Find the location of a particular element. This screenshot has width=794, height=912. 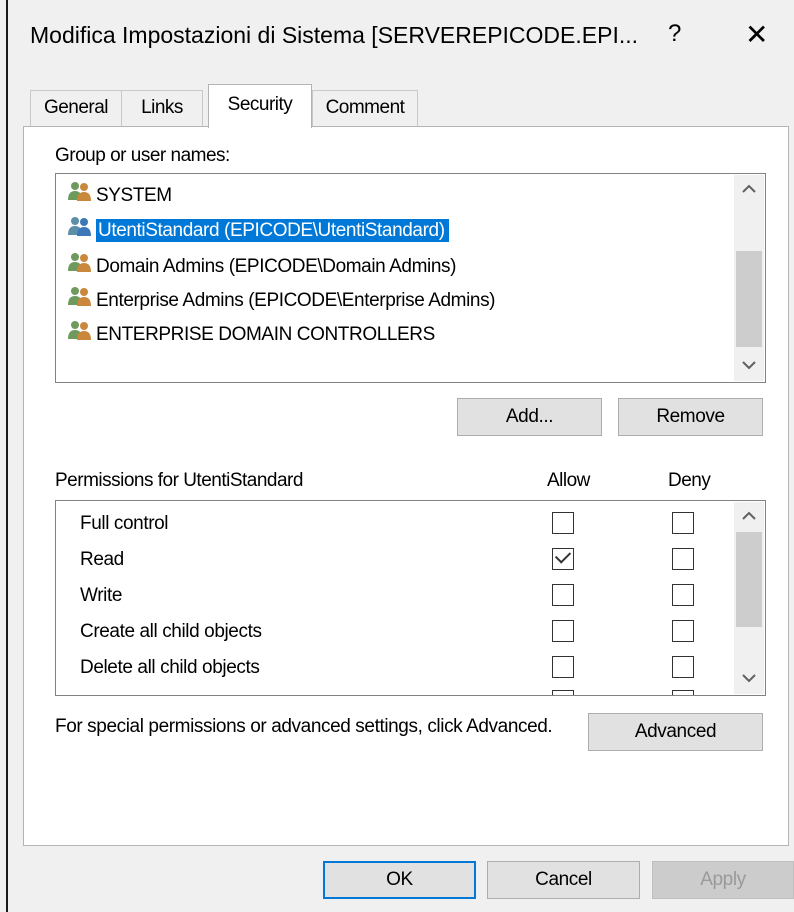

list-item-selected: UtentiStandard (EPICODE\UtentiStandard) is located at coordinates (398, 230).